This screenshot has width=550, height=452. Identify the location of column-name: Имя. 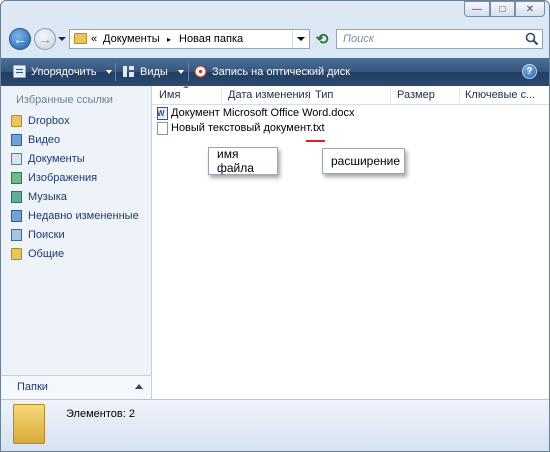
(169, 95).